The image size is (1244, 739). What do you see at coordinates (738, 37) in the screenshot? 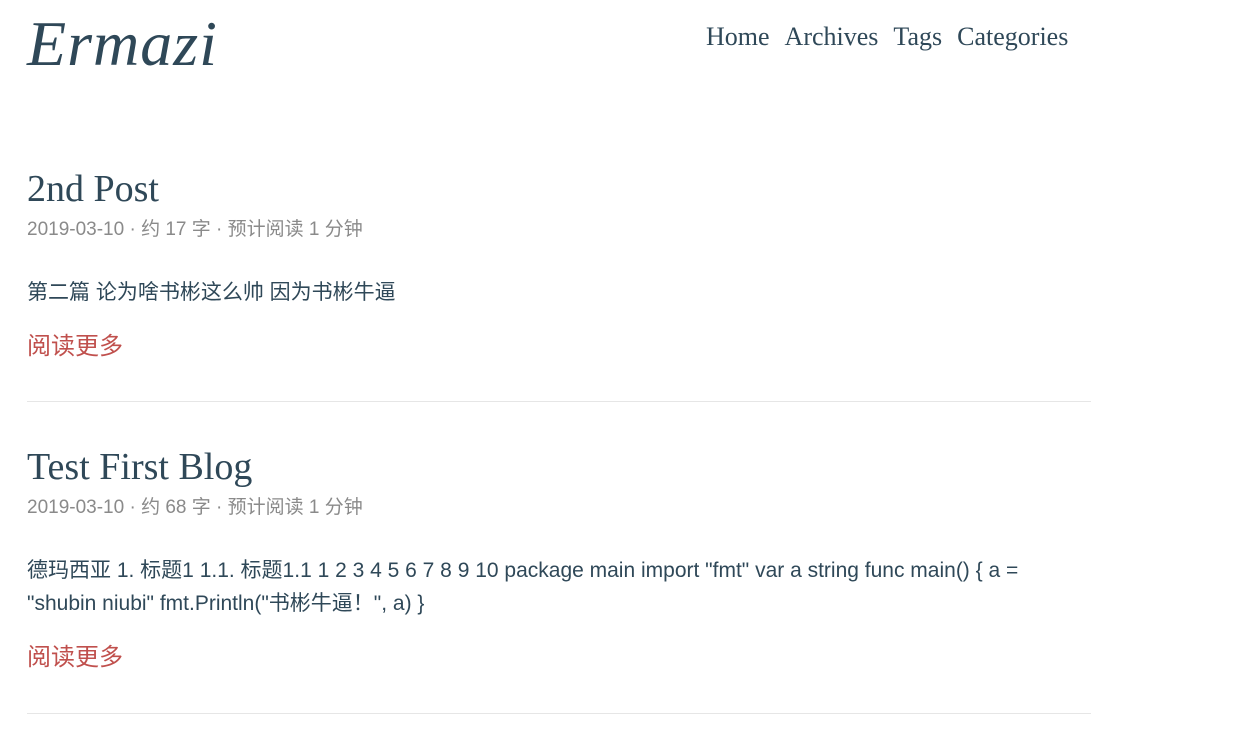
I see `nav-home: Home` at bounding box center [738, 37].